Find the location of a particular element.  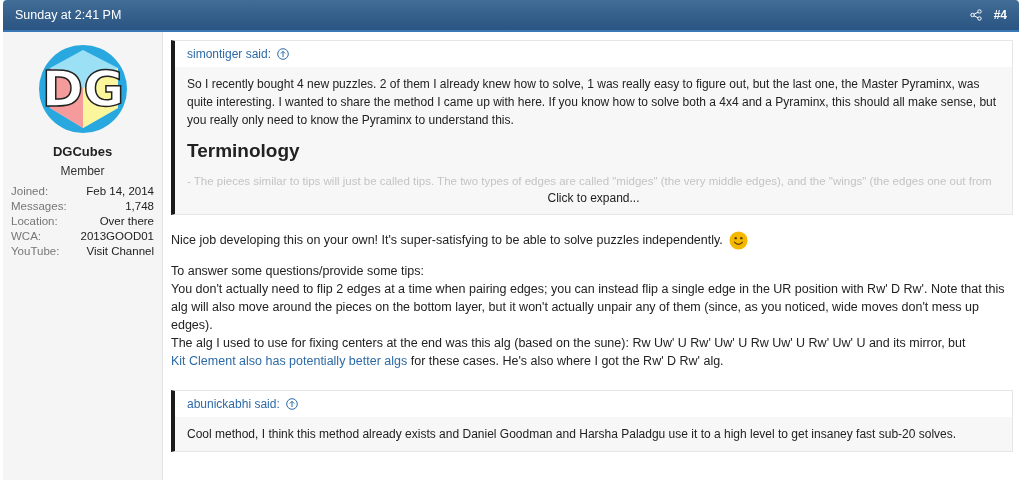

algs-link: Kit Clement also has potentially better algs is located at coordinates (289, 360).